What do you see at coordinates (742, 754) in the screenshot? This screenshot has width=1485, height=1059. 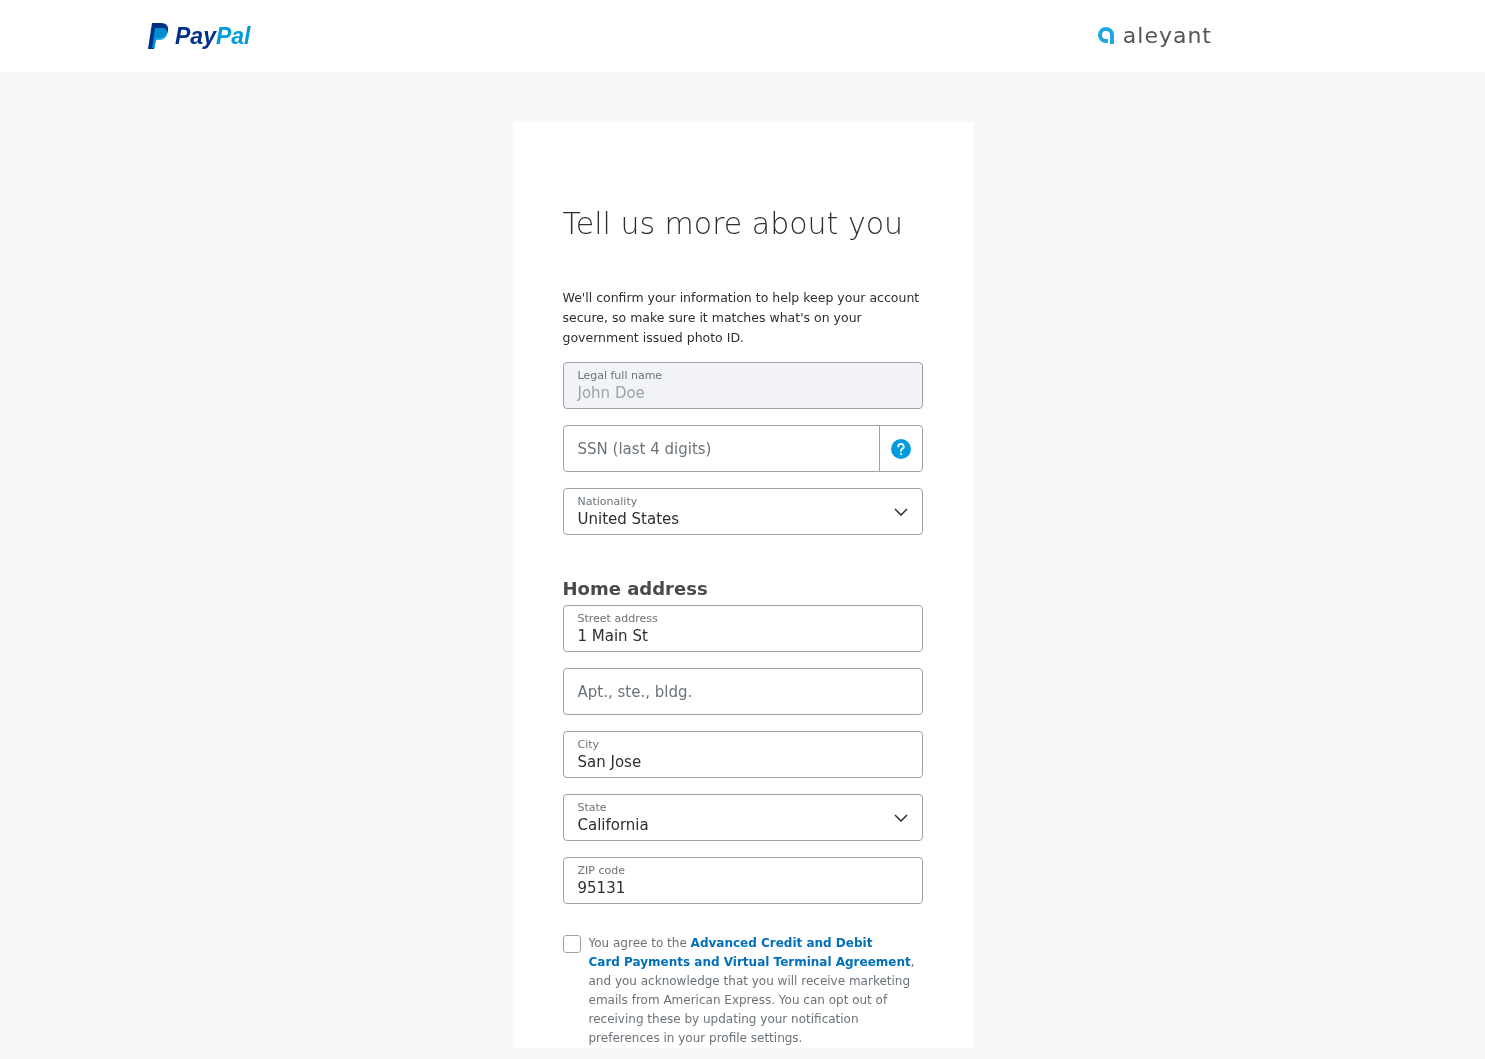 I see `input-field: City San Jose` at bounding box center [742, 754].